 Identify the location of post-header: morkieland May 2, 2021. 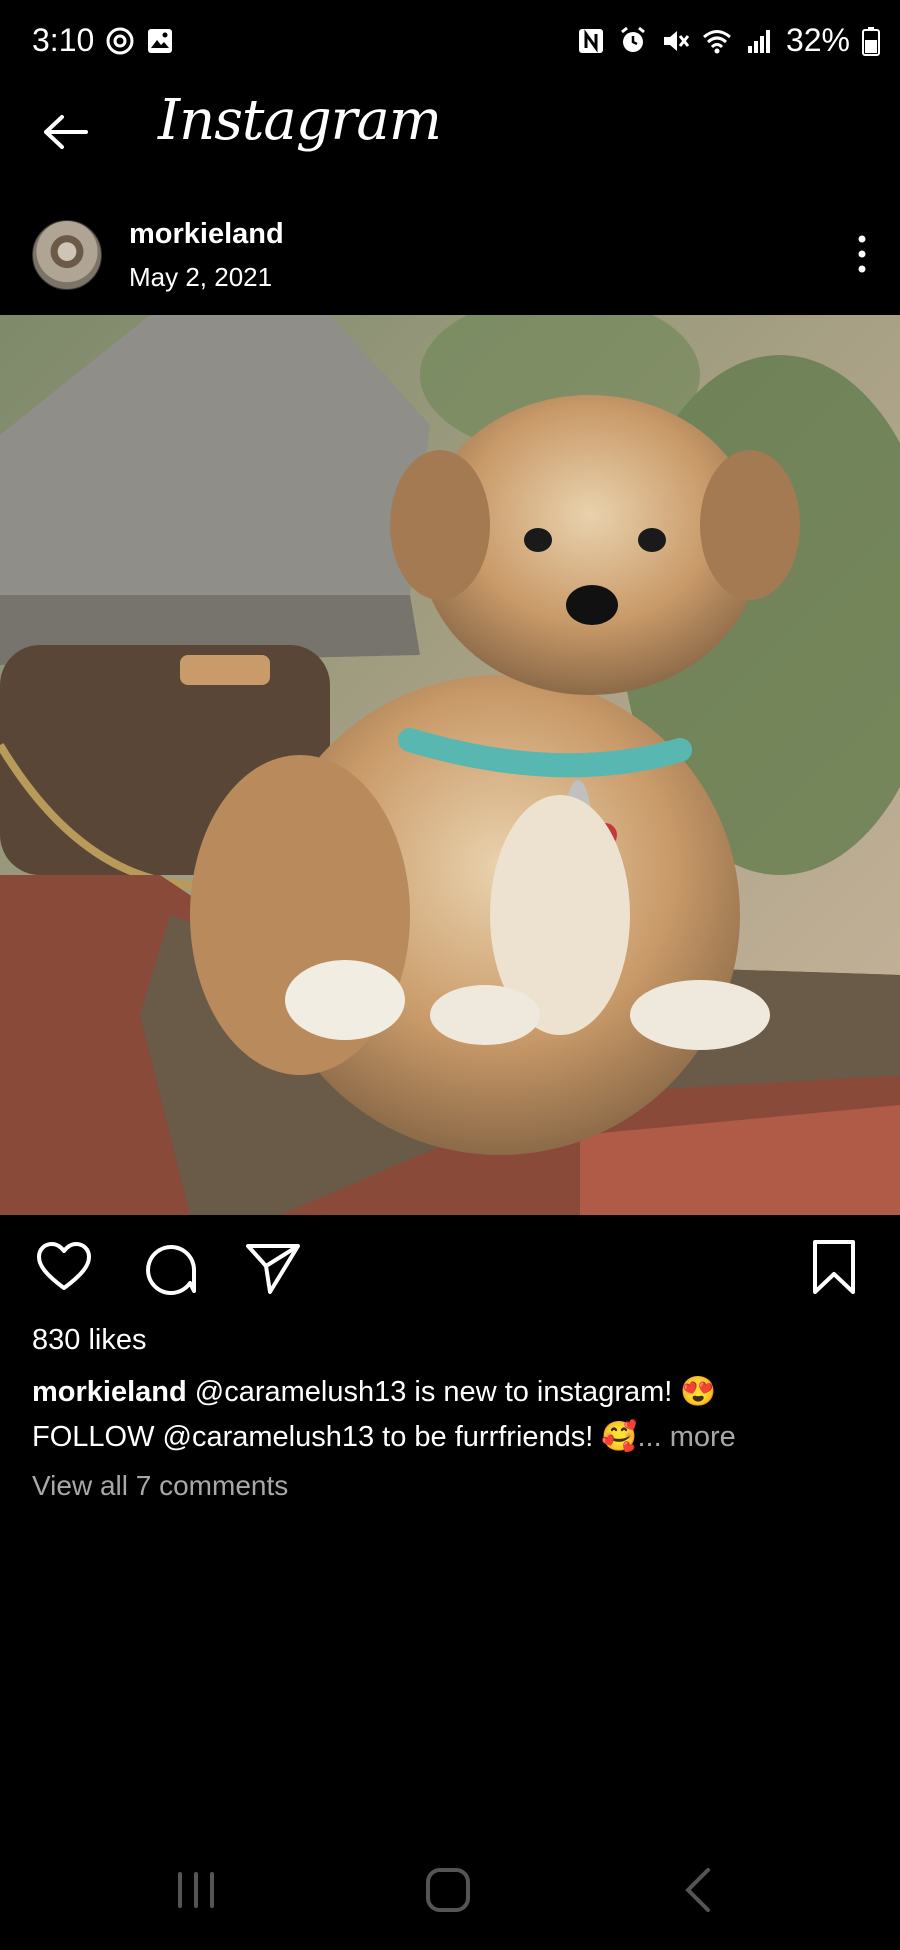
(450, 260).